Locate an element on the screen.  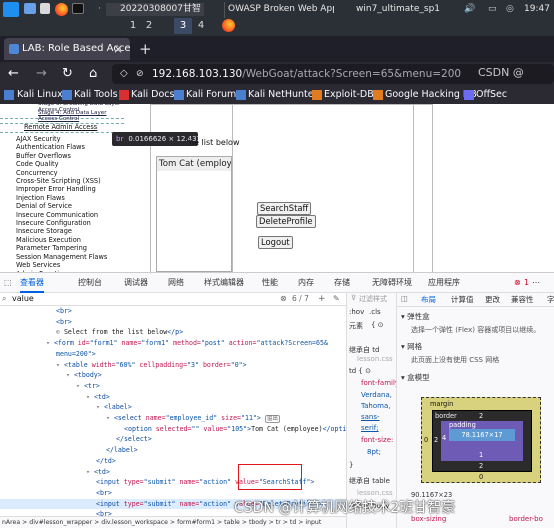
home-icon: ⌂ is located at coordinates (93, 74).